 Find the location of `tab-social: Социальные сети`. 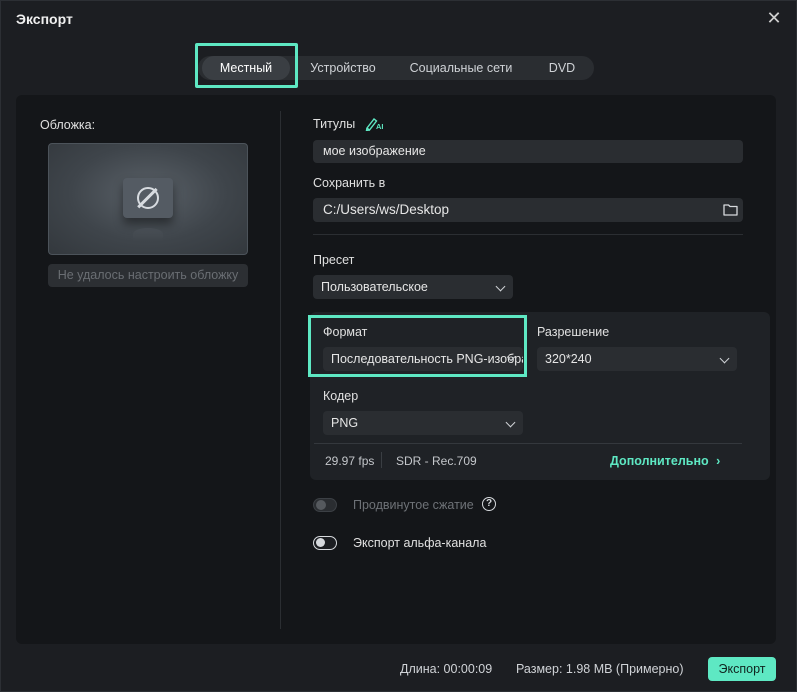

tab-social: Социальные сети is located at coordinates (461, 68).